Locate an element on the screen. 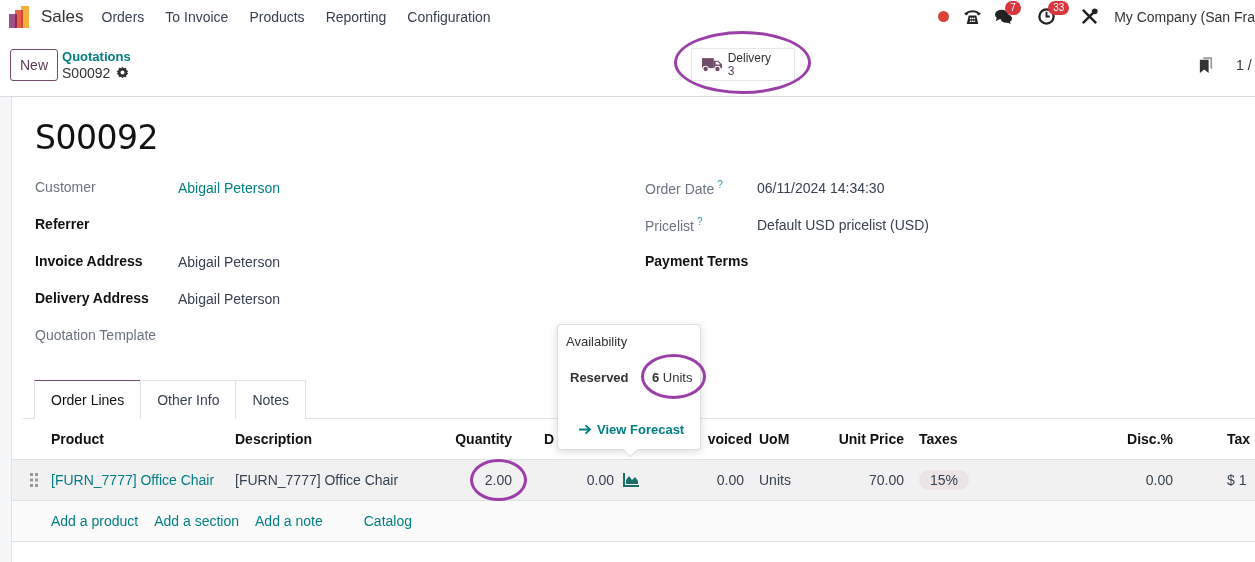 The height and width of the screenshot is (562, 1255). menu-item: Products is located at coordinates (277, 16).